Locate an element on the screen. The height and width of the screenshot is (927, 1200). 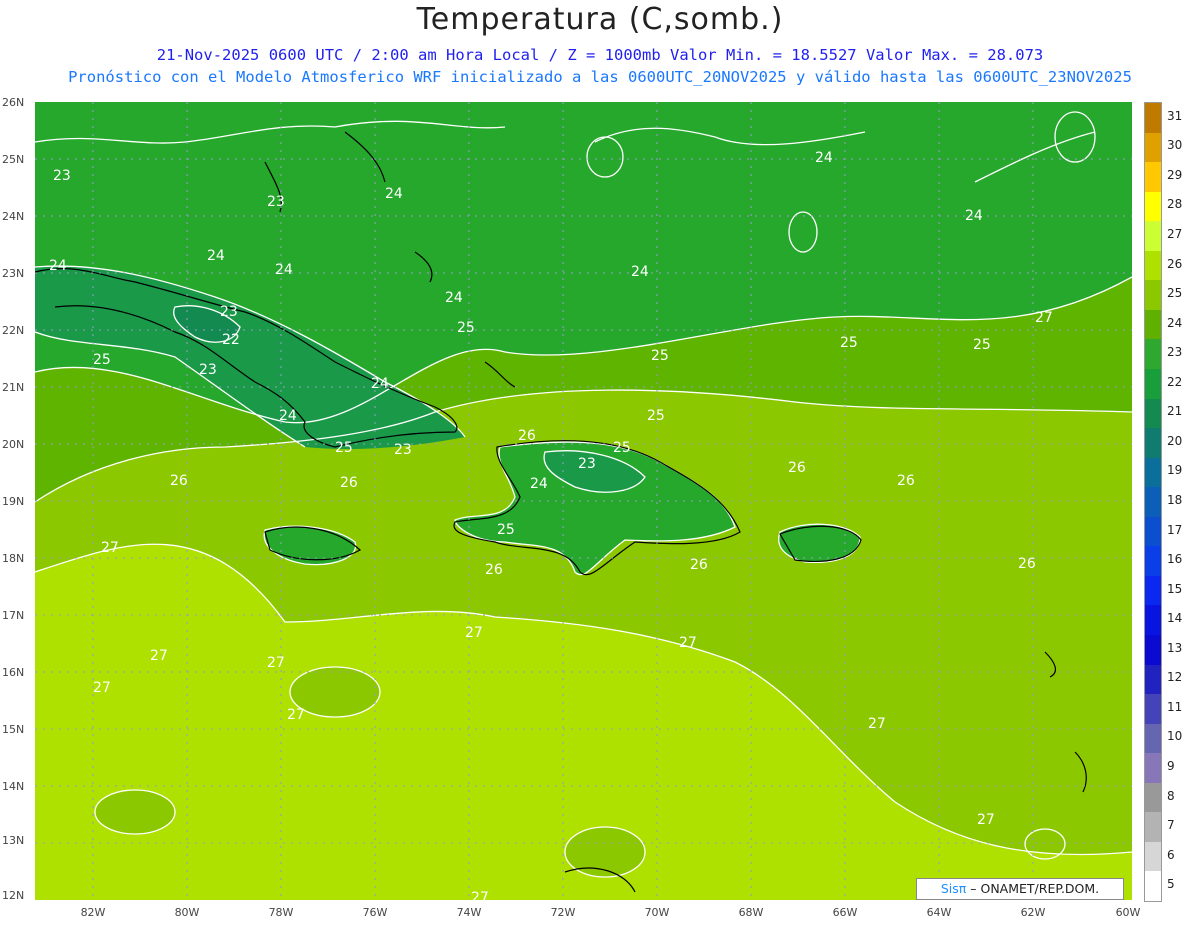
lat-label: 14N is located at coordinates (13, 786).